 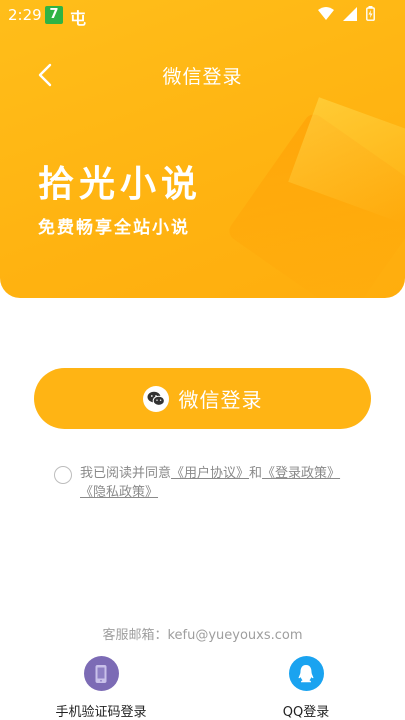 I want to click on app-tagline: 免费畅享全站小说, so click(x=114, y=228).